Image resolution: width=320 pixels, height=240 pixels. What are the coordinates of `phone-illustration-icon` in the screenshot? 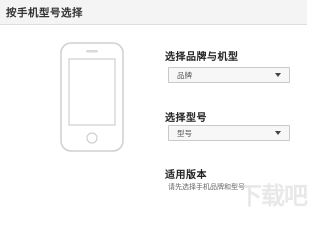 It's located at (92, 97).